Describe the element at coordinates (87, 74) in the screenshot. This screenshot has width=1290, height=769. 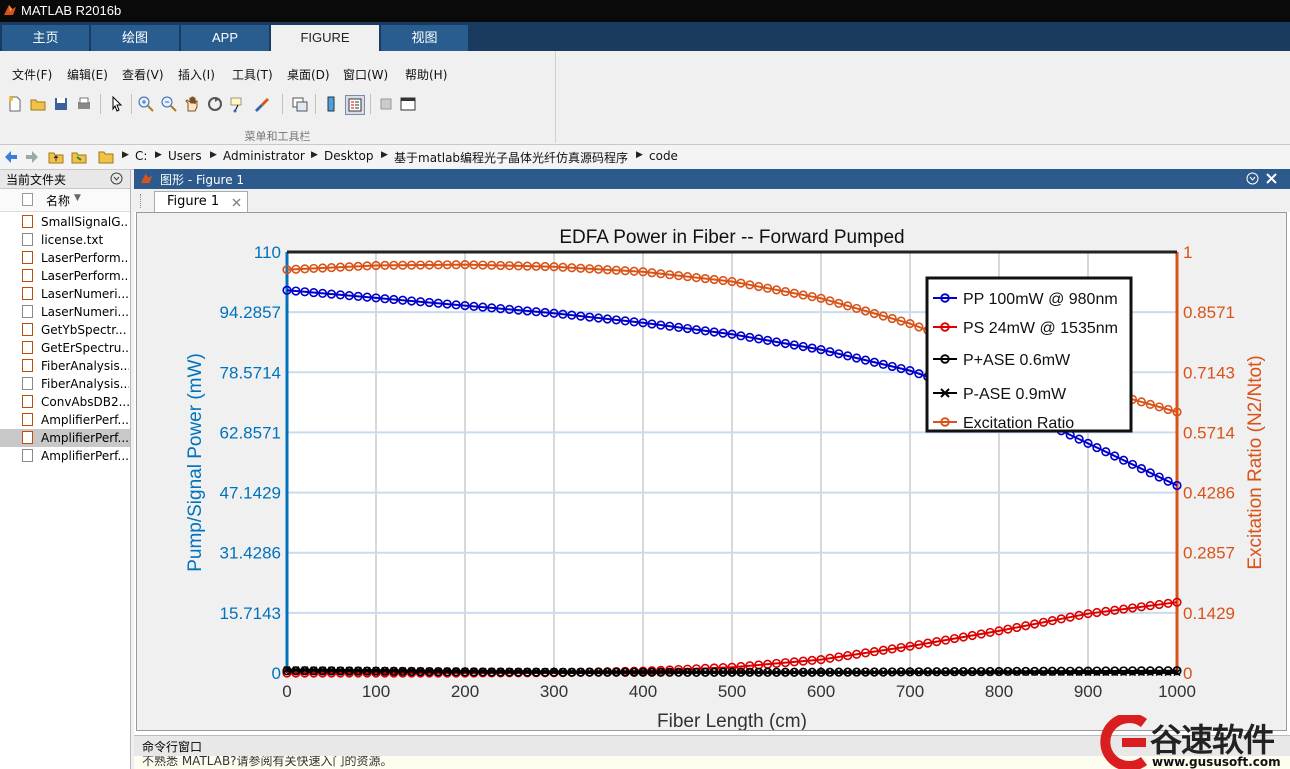
I see `menu-edit: 编辑(E)` at that location.